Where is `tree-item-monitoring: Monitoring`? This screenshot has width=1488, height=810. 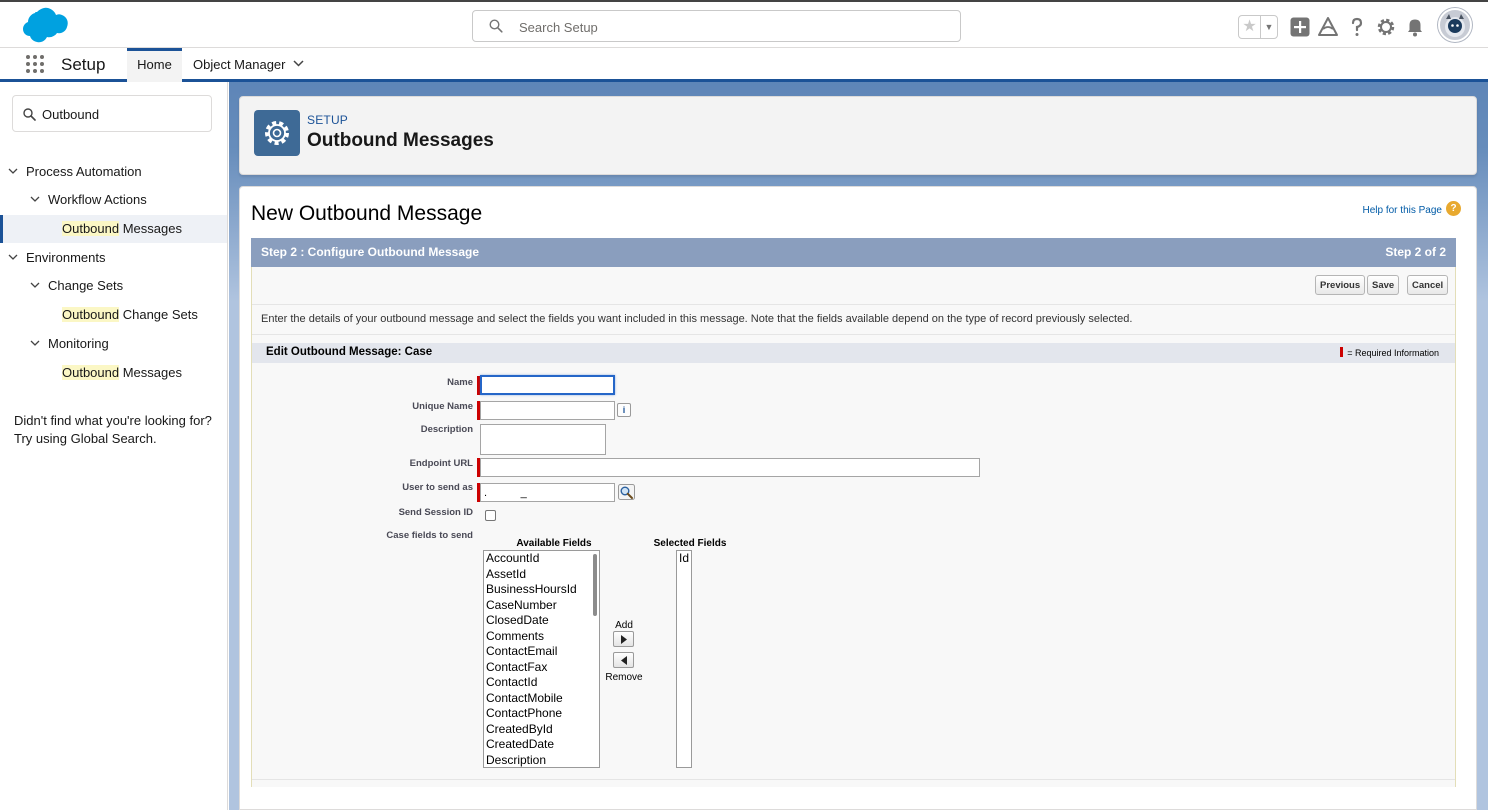
tree-item-monitoring: Monitoring is located at coordinates (113, 344).